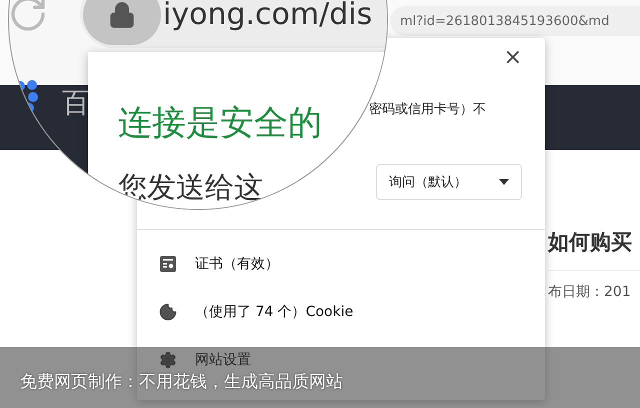 Image resolution: width=640 pixels, height=408 pixels. Describe the element at coordinates (513, 58) in the screenshot. I see `close-button: ×` at that location.